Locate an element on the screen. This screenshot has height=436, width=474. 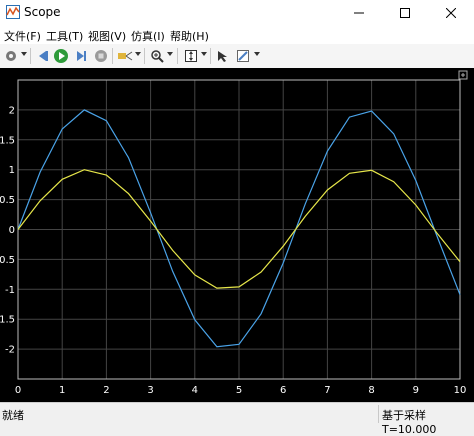
status-sample-info: 基于采样 T=10.000 is located at coordinates (409, 422).